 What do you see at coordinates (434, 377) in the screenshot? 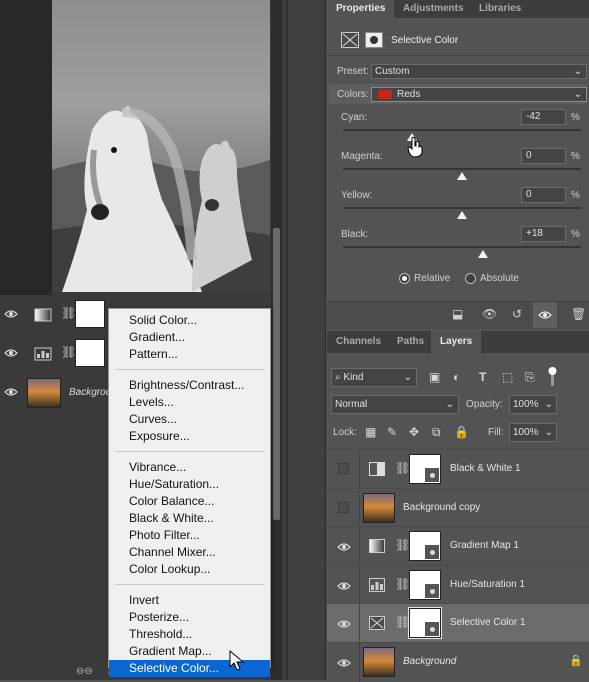
I see `image-filter-icon: ▣` at bounding box center [434, 377].